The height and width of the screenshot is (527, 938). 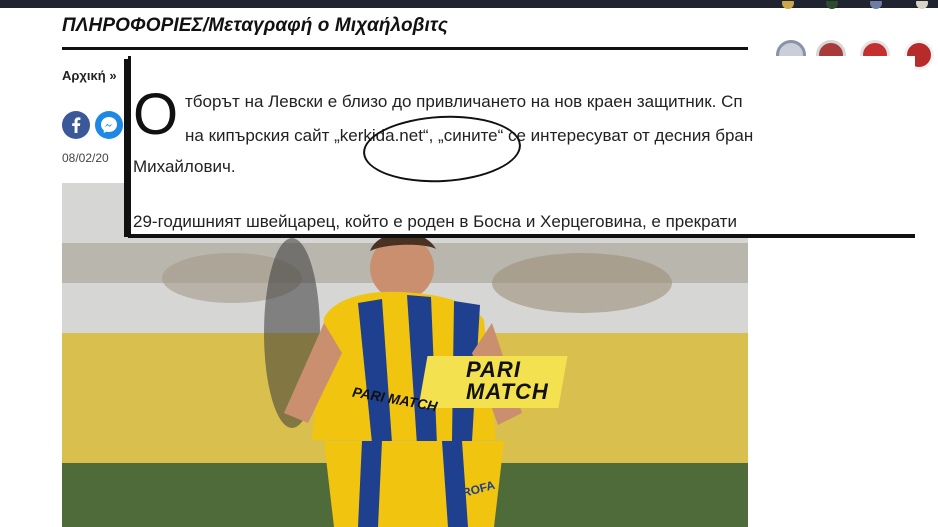 I want to click on breadcrumb: Αρχική », so click(x=89, y=75).